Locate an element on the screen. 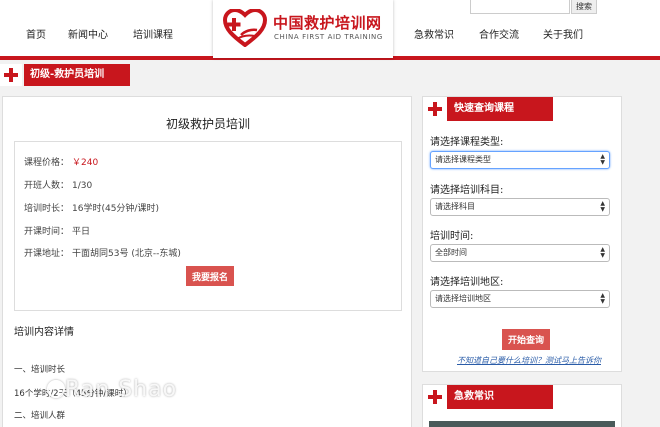  first-aid-image is located at coordinates (522, 424).